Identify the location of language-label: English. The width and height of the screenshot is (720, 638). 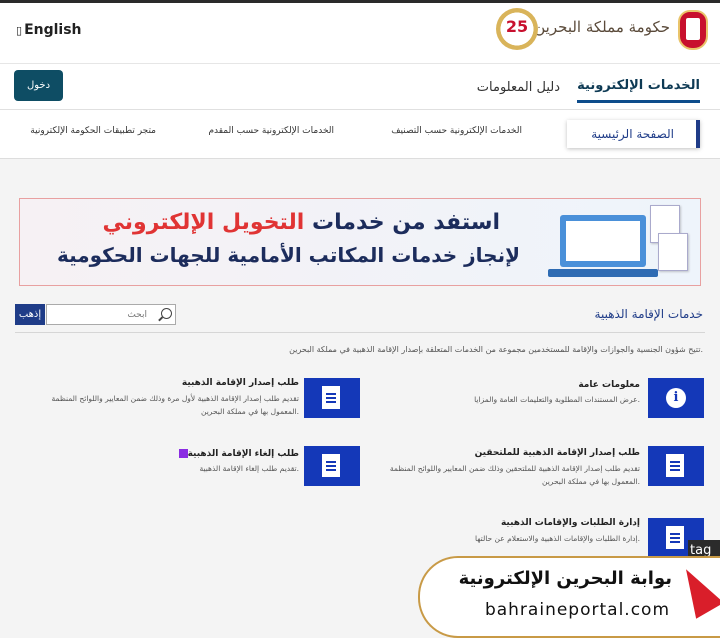
(53, 30).